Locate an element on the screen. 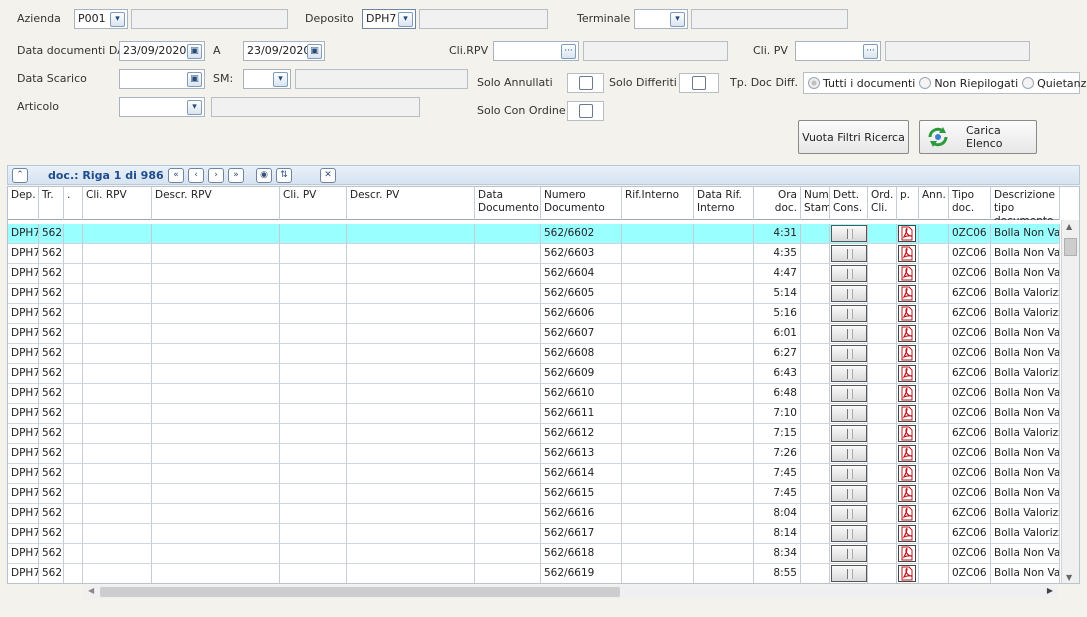 The width and height of the screenshot is (1087, 617). header-descrizione-tipo: Descrizione tipo documento is located at coordinates (1025, 203).